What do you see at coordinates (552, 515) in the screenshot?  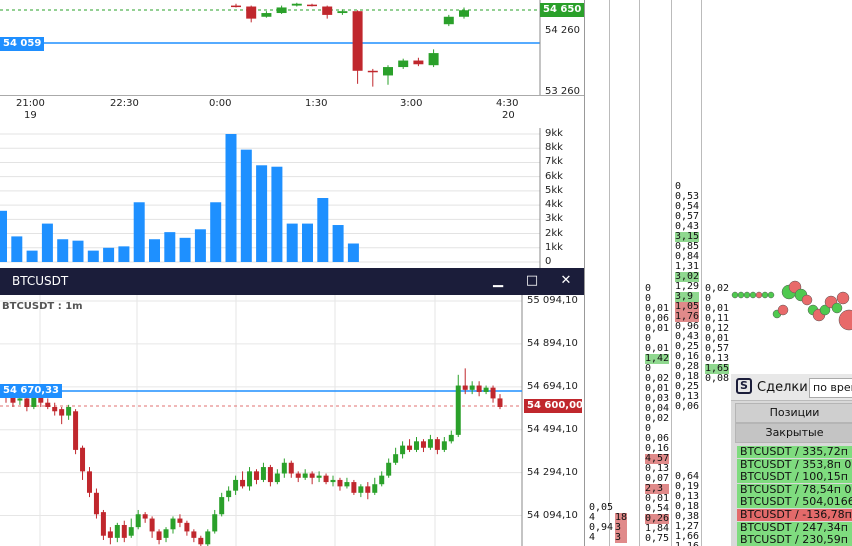 I see `main-price-tick: 54 094,10` at bounding box center [552, 515].